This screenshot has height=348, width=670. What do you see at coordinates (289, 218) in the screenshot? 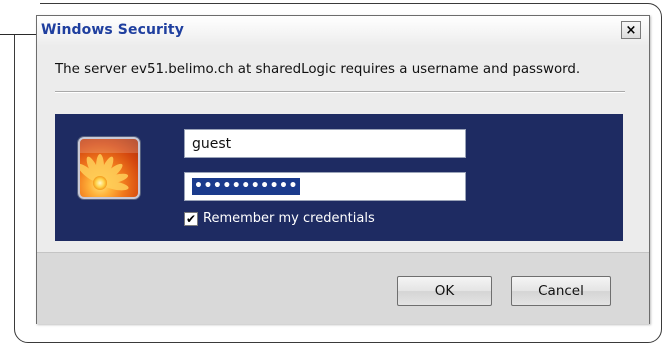
I see `remember-label: Remember my credentials` at bounding box center [289, 218].